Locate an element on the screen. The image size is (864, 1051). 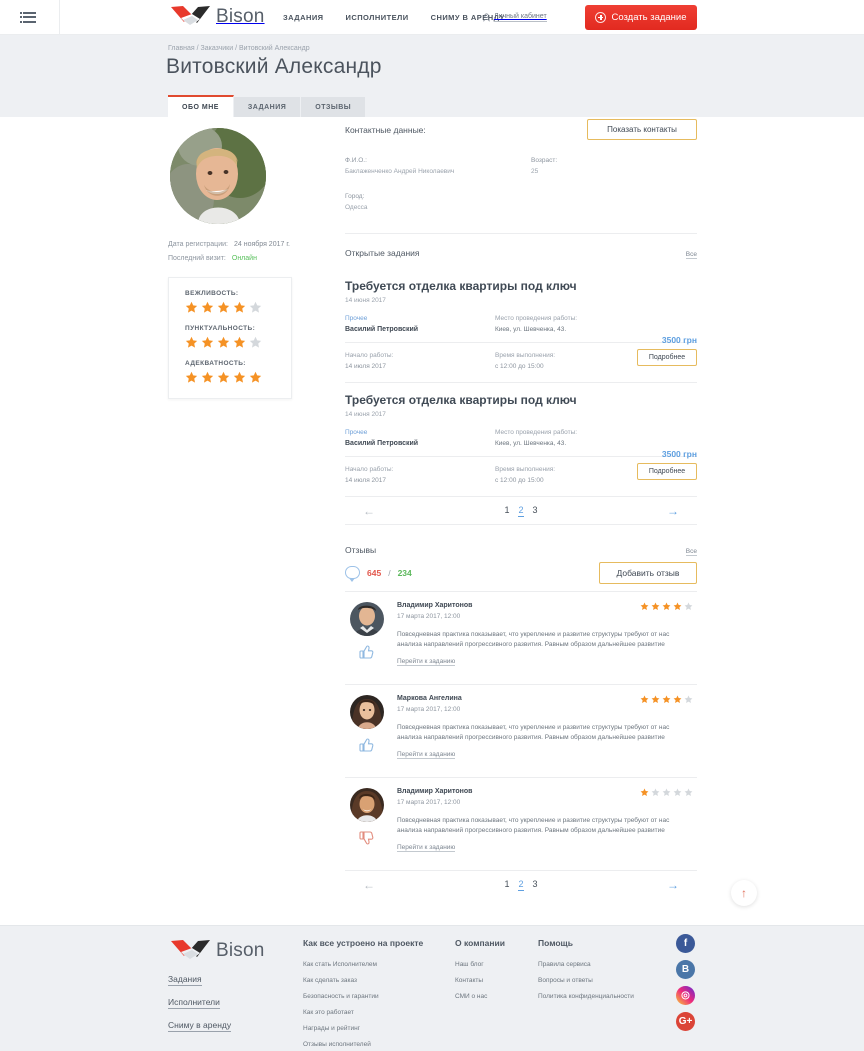
comment-bubble-icon is located at coordinates (352, 574).